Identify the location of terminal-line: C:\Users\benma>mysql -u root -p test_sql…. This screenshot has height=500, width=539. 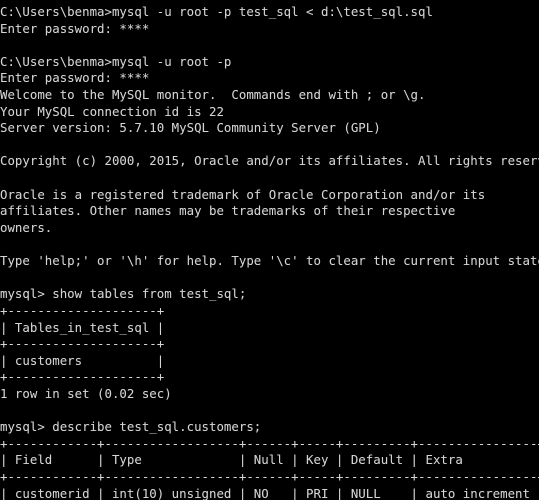
(216, 11).